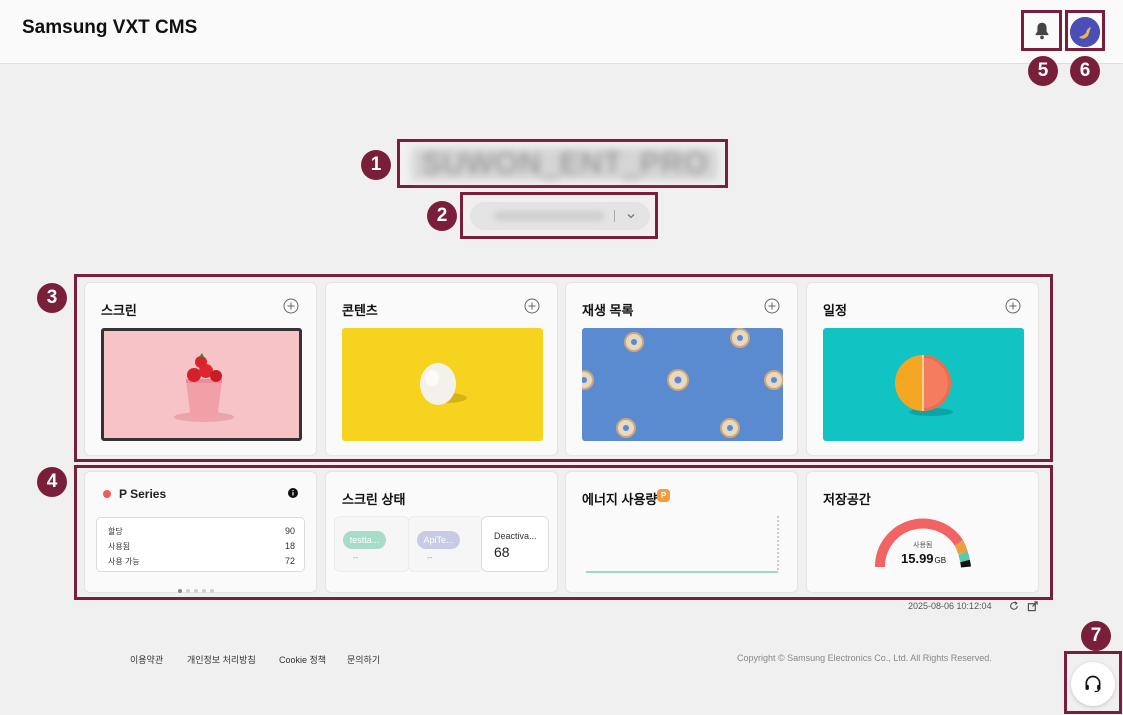 This screenshot has height=715, width=1123. I want to click on stat-row-allocated: 할당 90, so click(201, 531).